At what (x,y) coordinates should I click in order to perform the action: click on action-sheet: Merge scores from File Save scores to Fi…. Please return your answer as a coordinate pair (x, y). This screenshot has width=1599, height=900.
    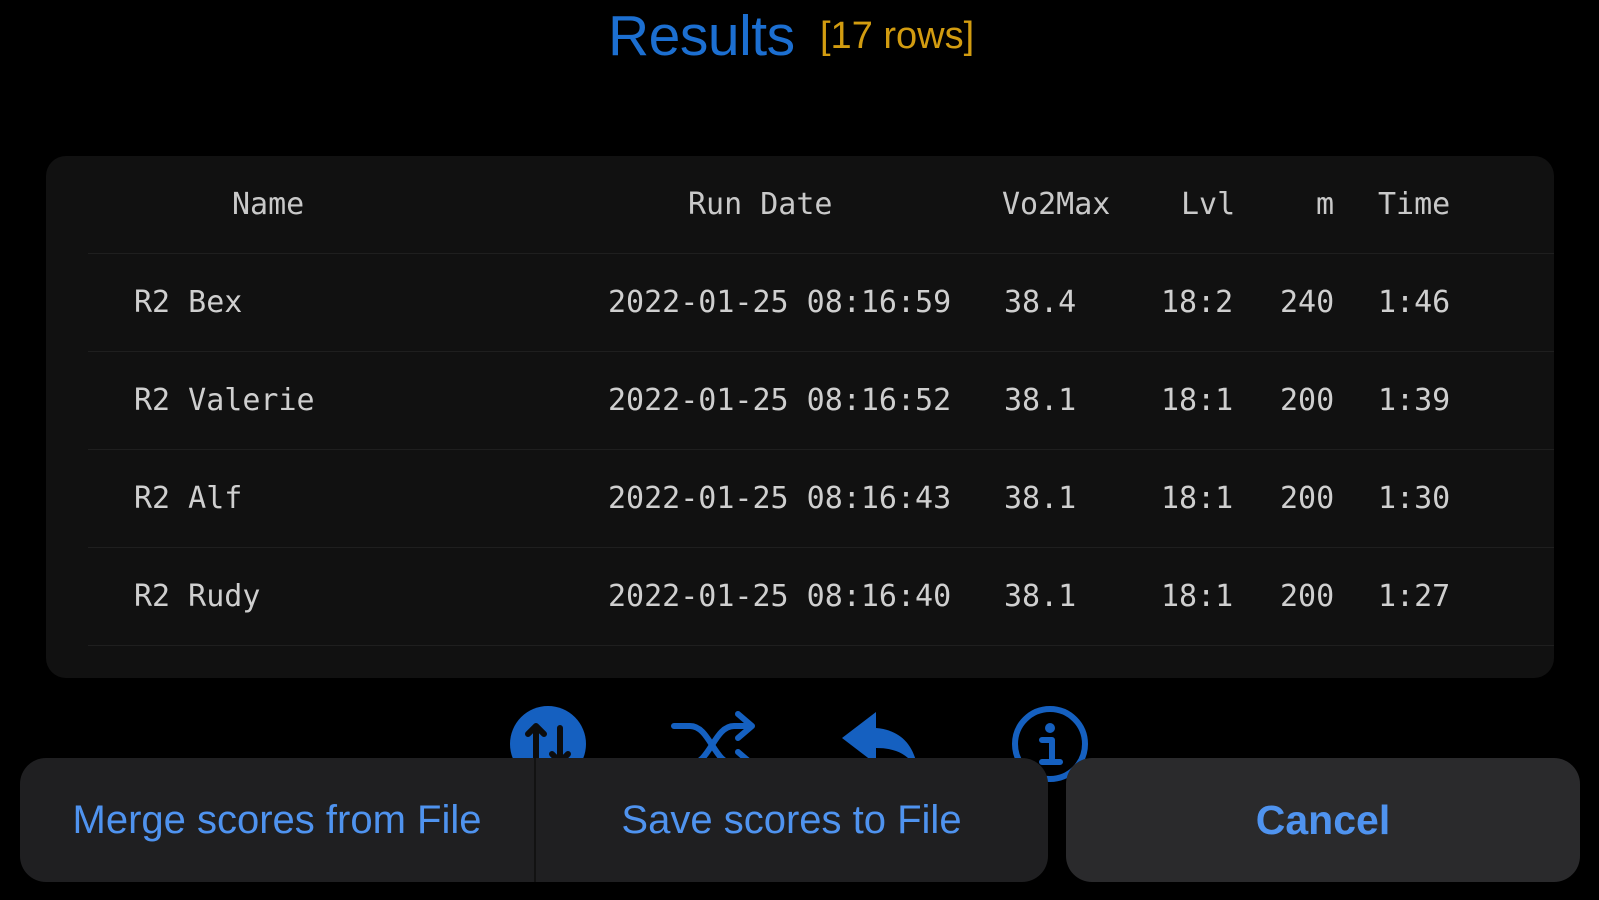
    Looking at the image, I should click on (534, 820).